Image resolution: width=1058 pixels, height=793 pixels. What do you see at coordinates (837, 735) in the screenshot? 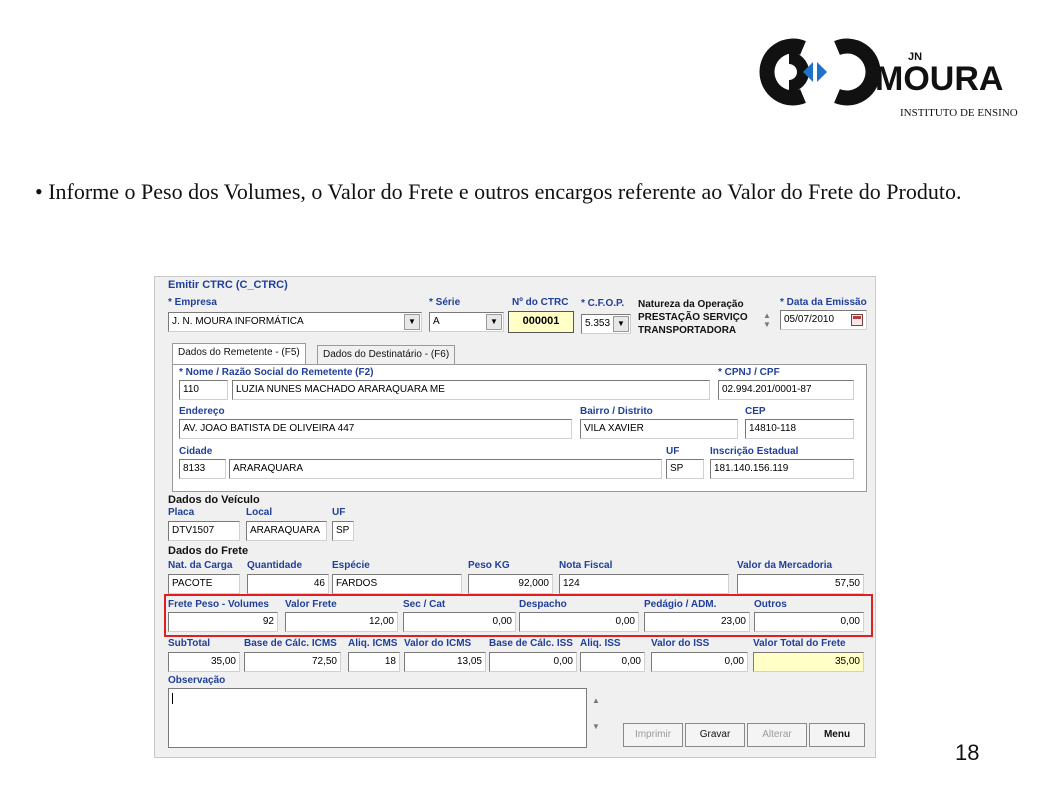
I see `menu-button: Menu` at bounding box center [837, 735].